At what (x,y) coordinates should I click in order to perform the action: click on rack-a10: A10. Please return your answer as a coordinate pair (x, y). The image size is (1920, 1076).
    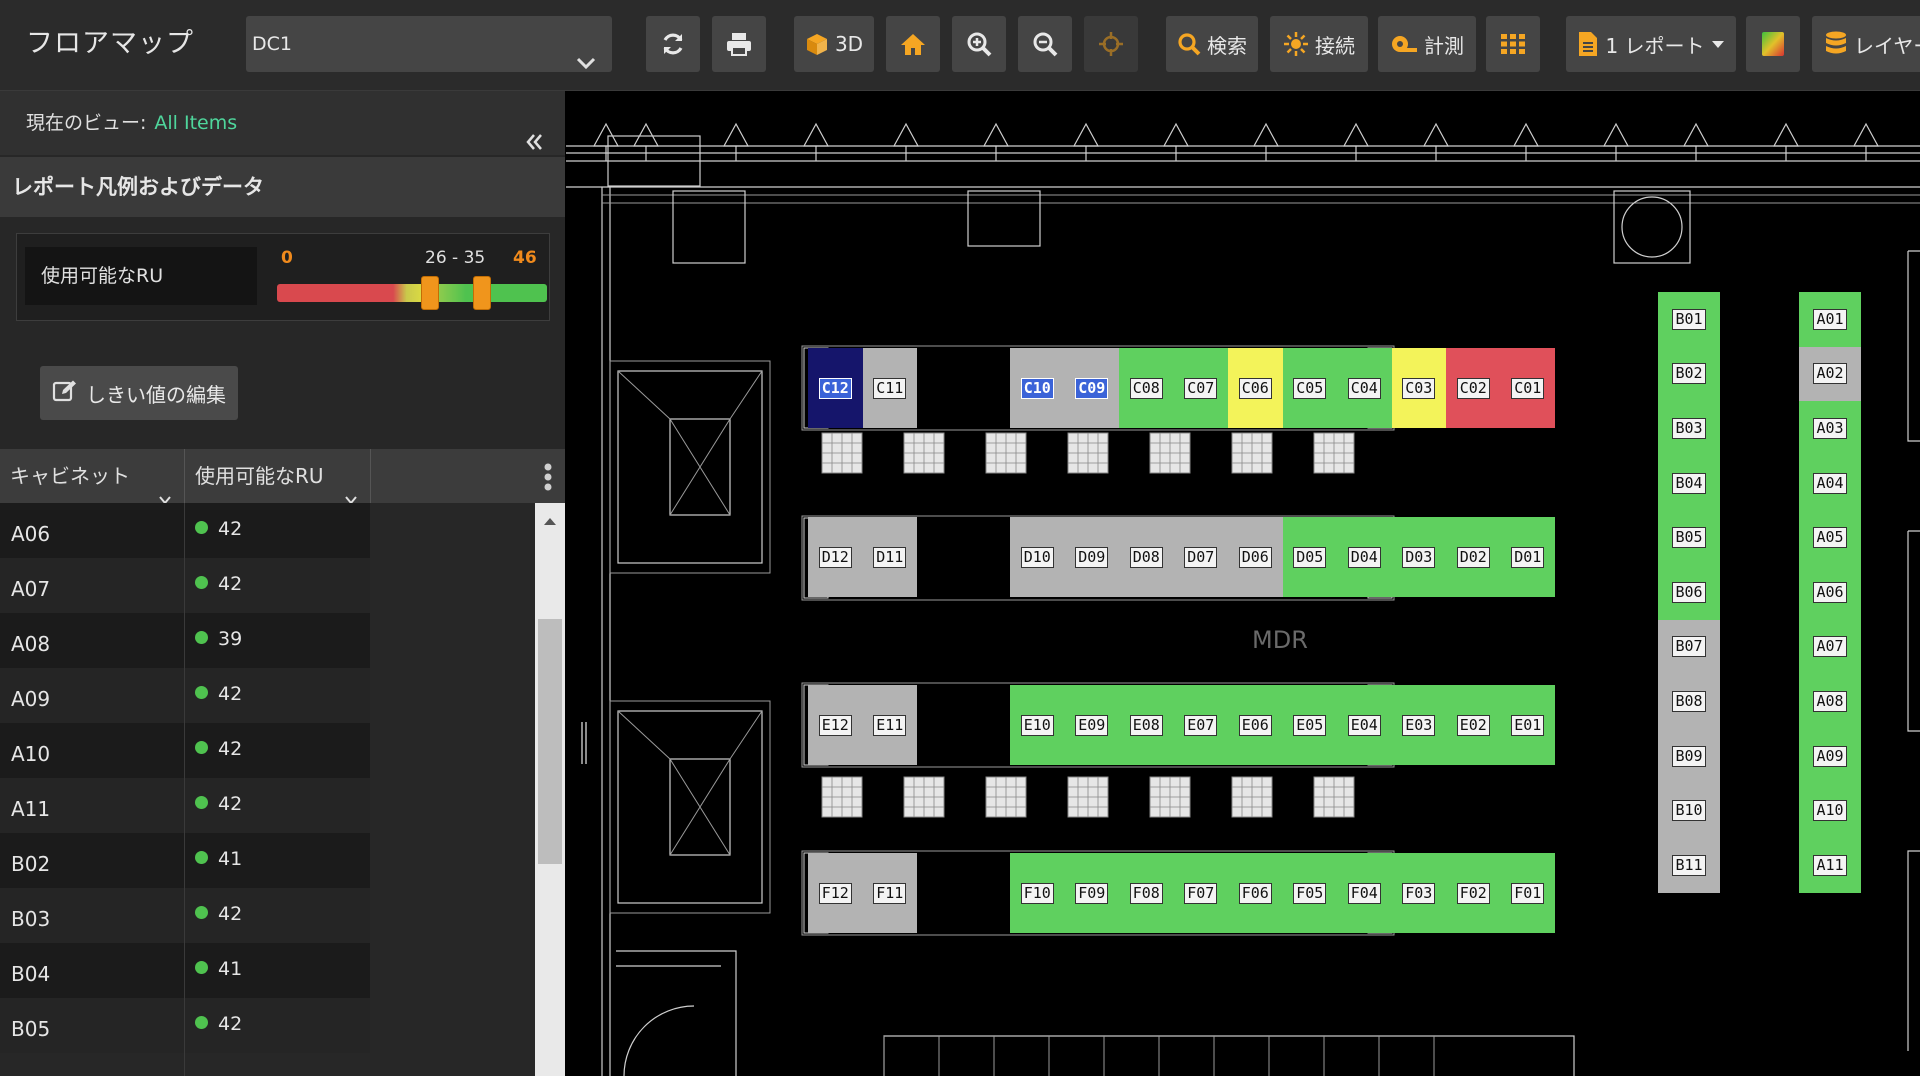
    Looking at the image, I should click on (1830, 810).